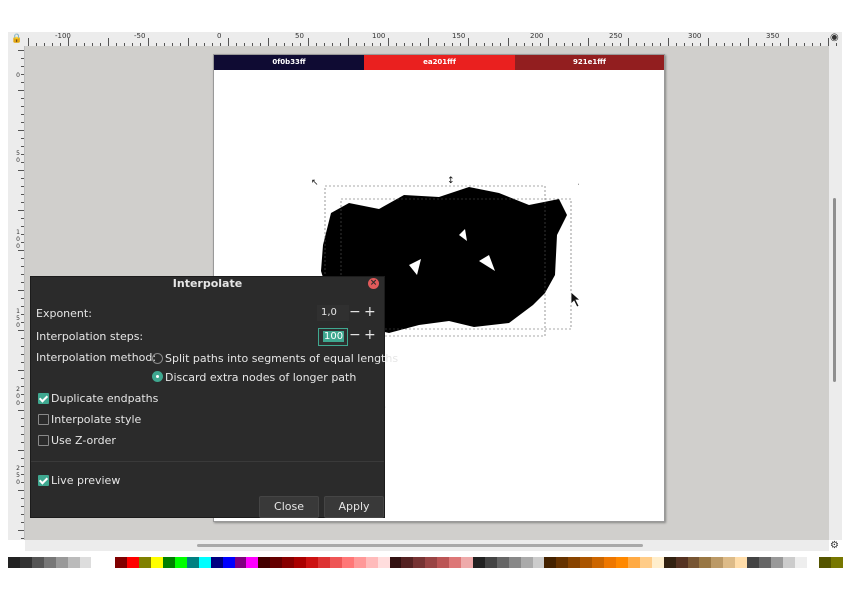 The height and width of the screenshot is (600, 850). What do you see at coordinates (354, 507) in the screenshot?
I see `apply-button: Apply` at bounding box center [354, 507].